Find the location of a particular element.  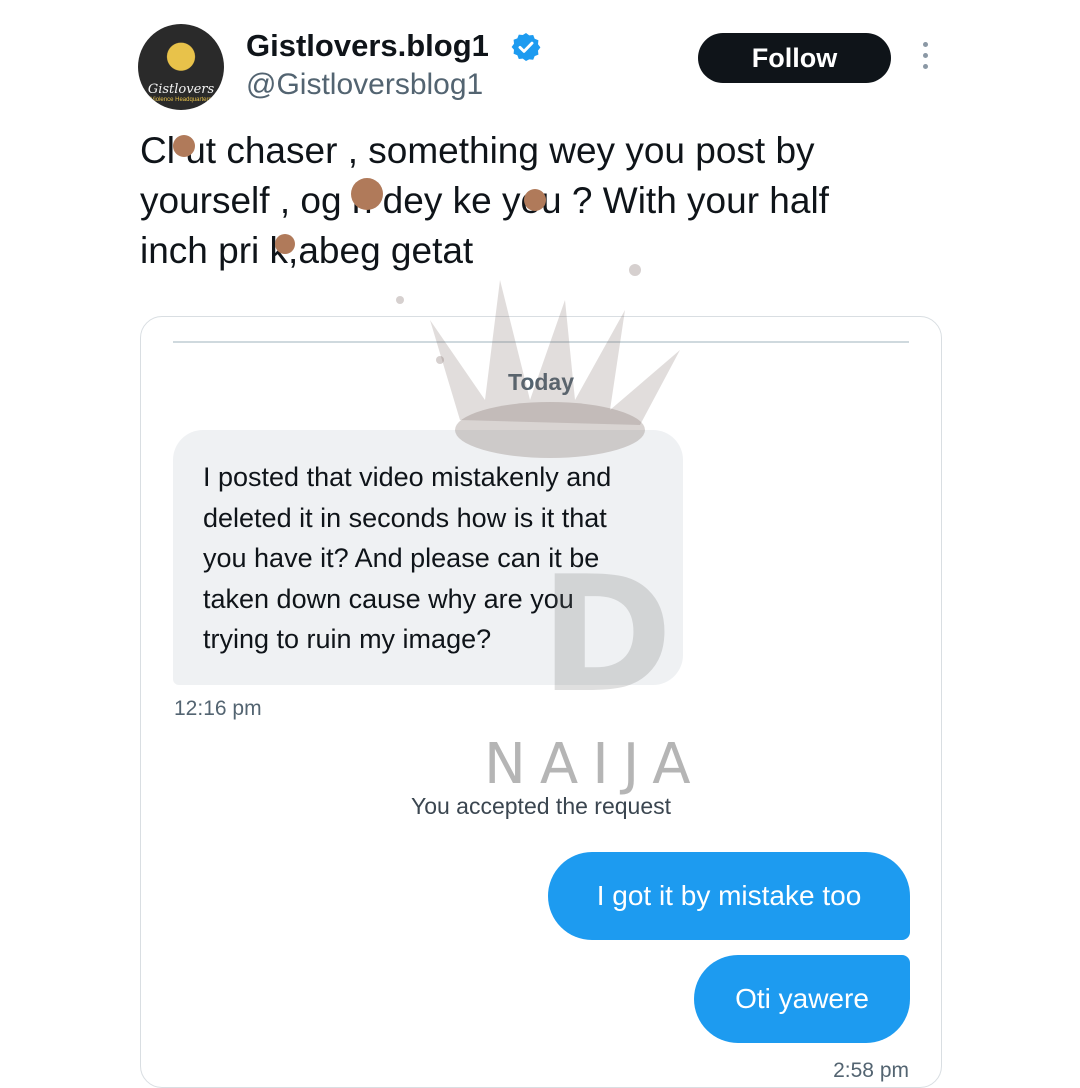

tweet-line: Cl ut chaser , something wey you post by is located at coordinates (477, 150).